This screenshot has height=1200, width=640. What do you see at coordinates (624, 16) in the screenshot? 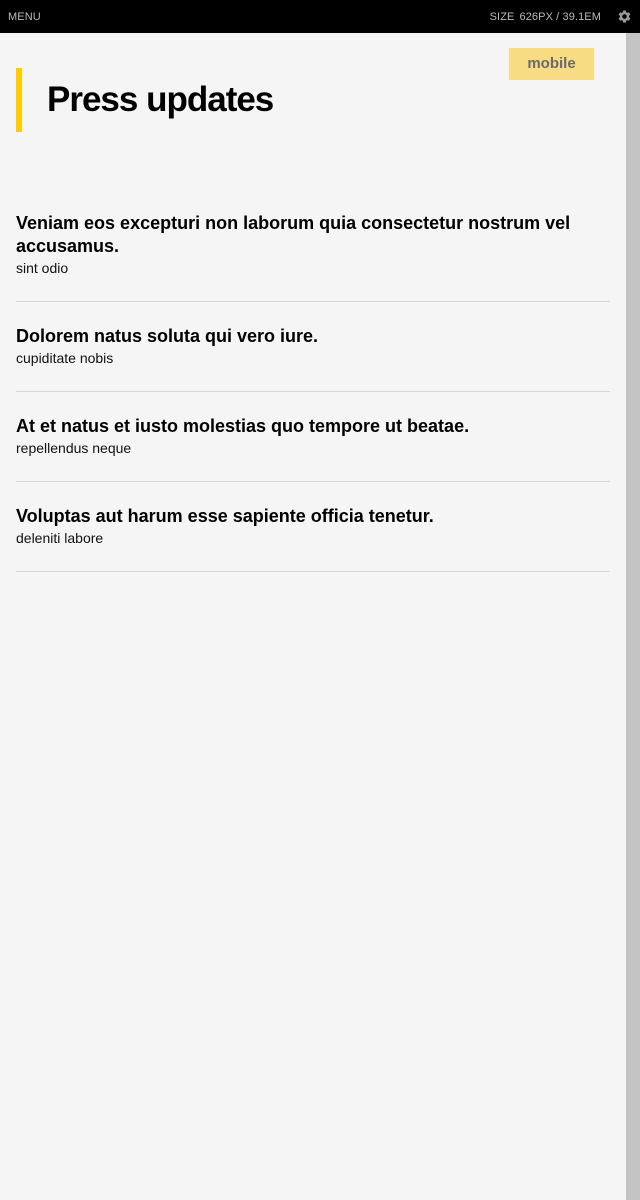
I see `gear-icon` at bounding box center [624, 16].